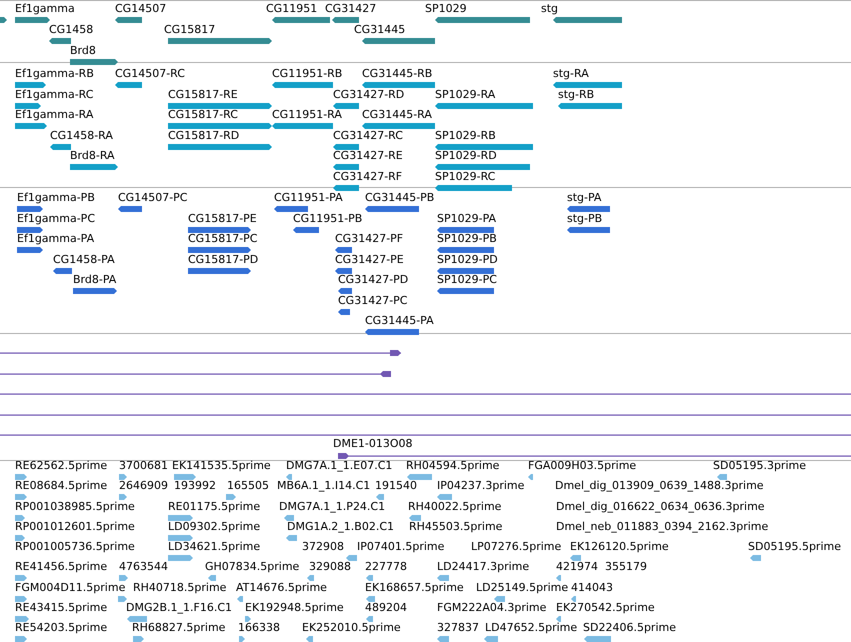  Describe the element at coordinates (56, 198) in the screenshot. I see `feature-label: Ef1gamma-PB` at that location.